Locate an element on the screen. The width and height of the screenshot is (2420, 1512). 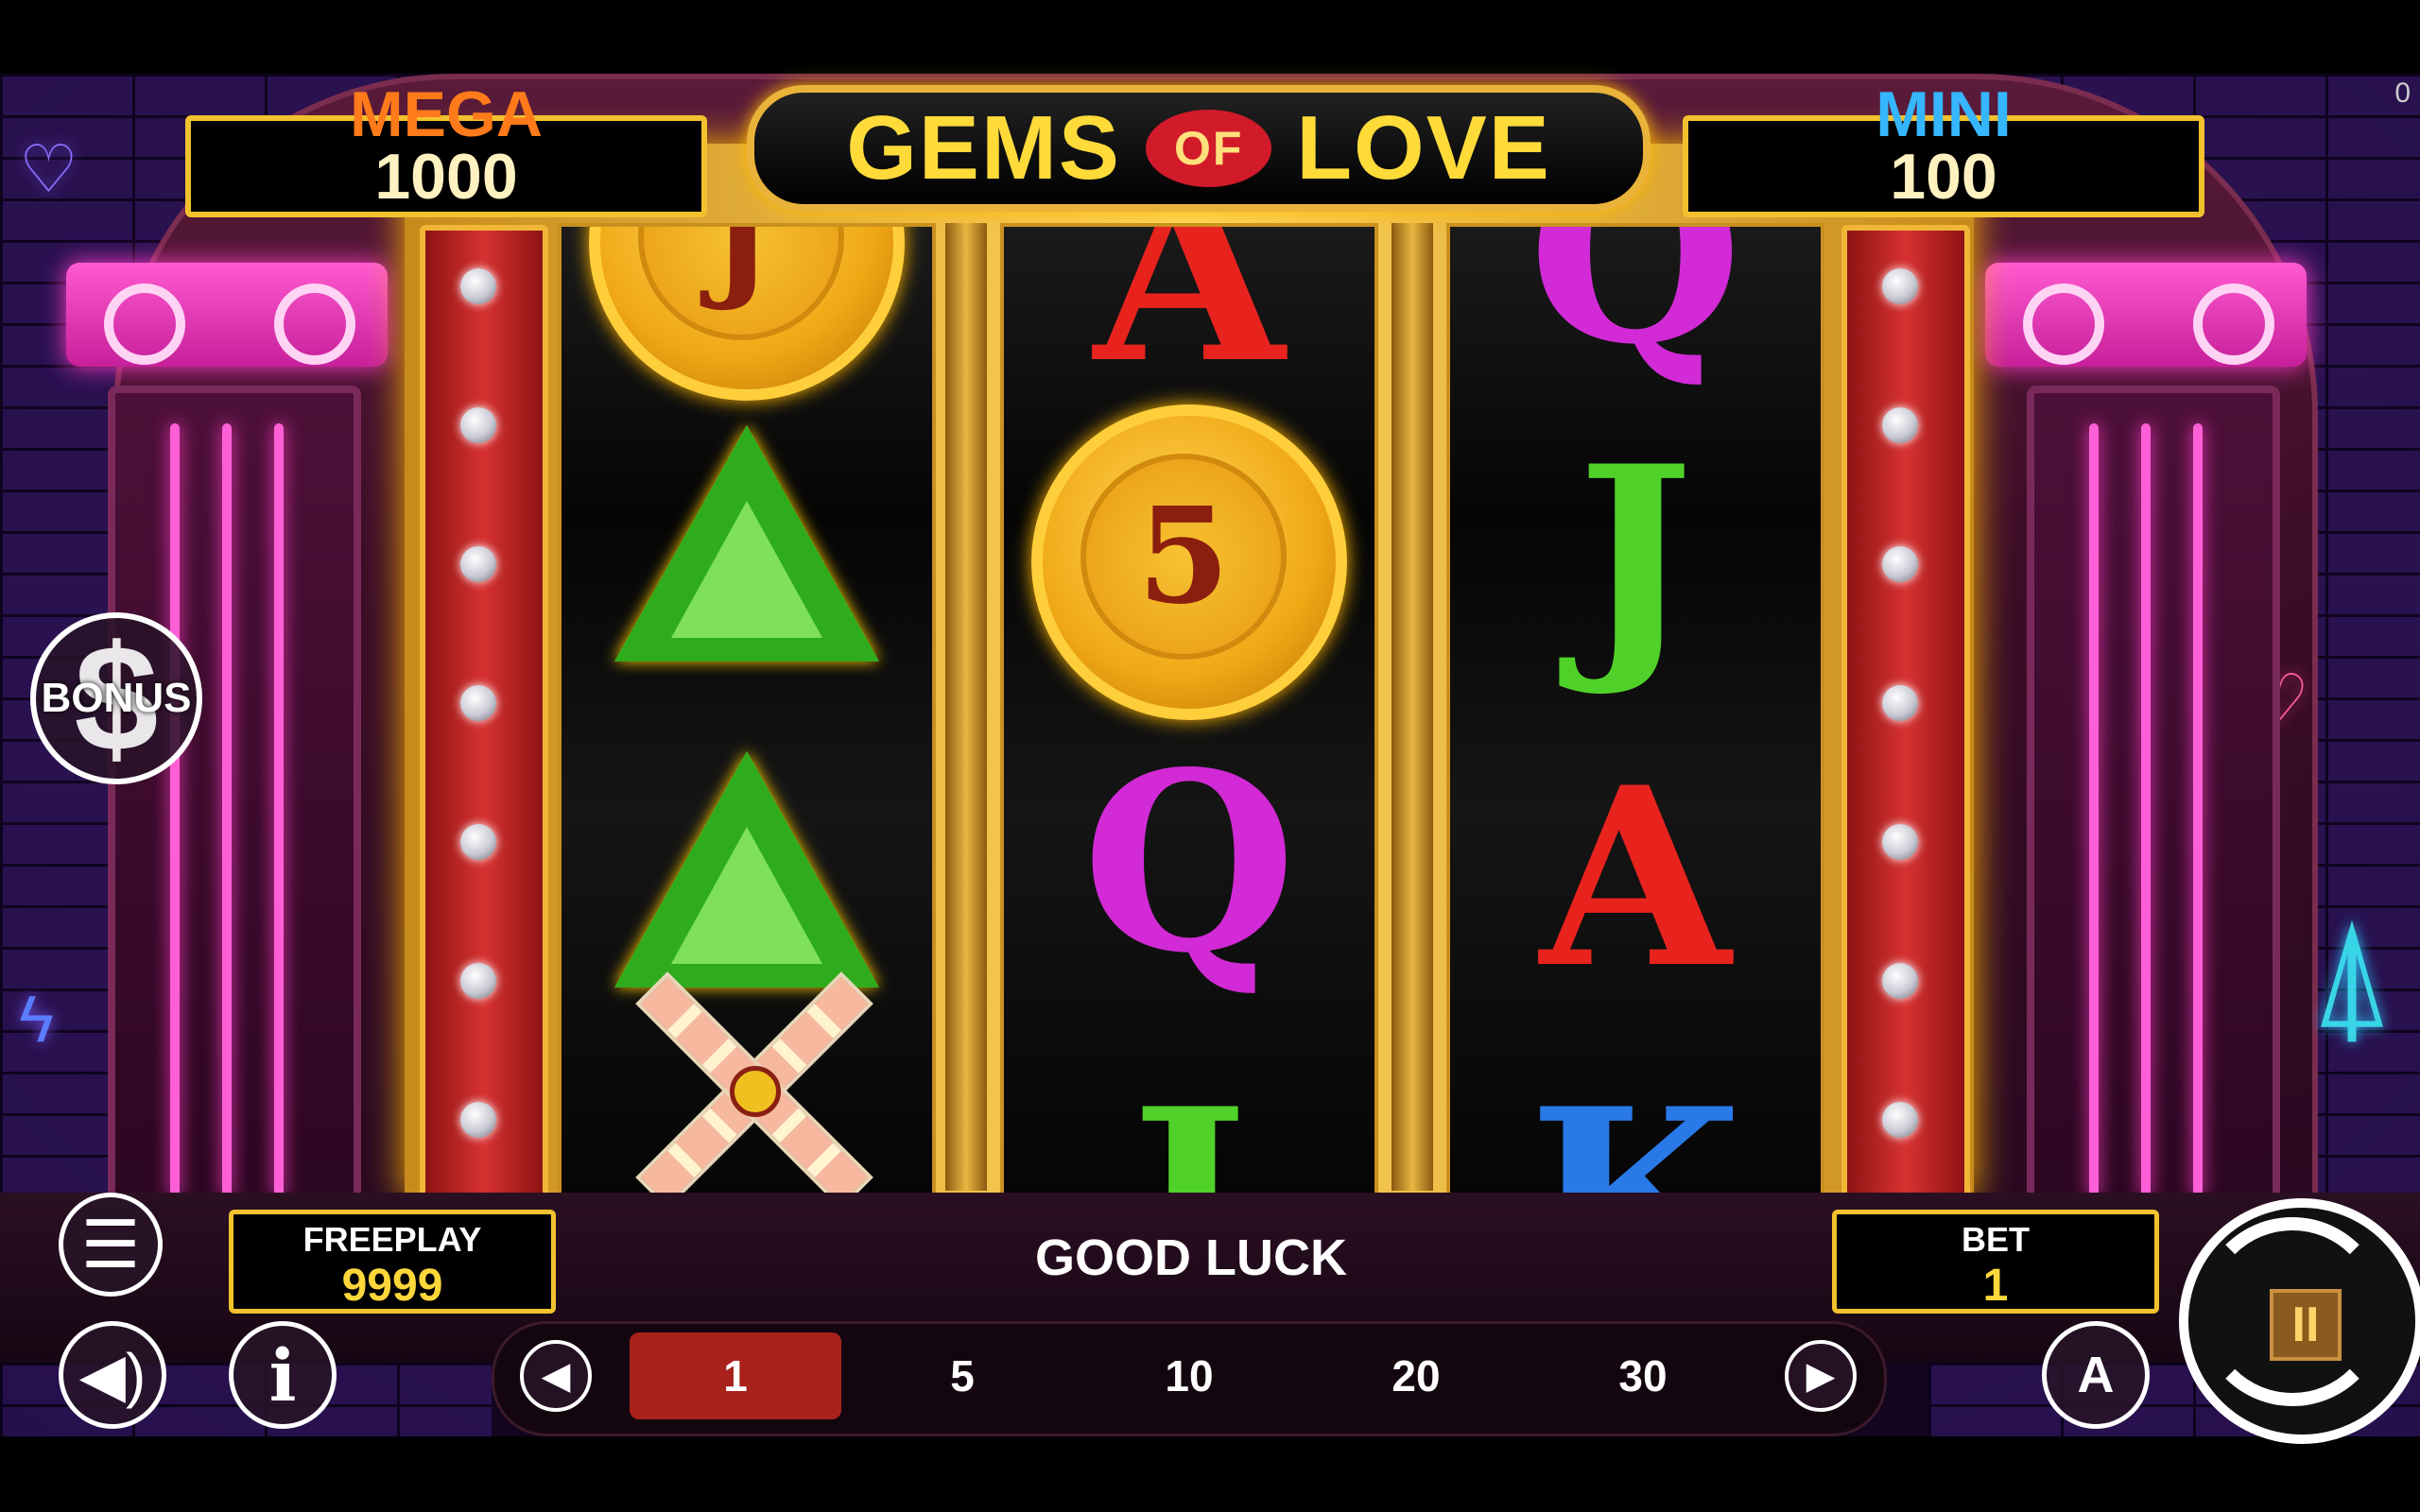
bet-option-10: 10 is located at coordinates (1189, 1375).